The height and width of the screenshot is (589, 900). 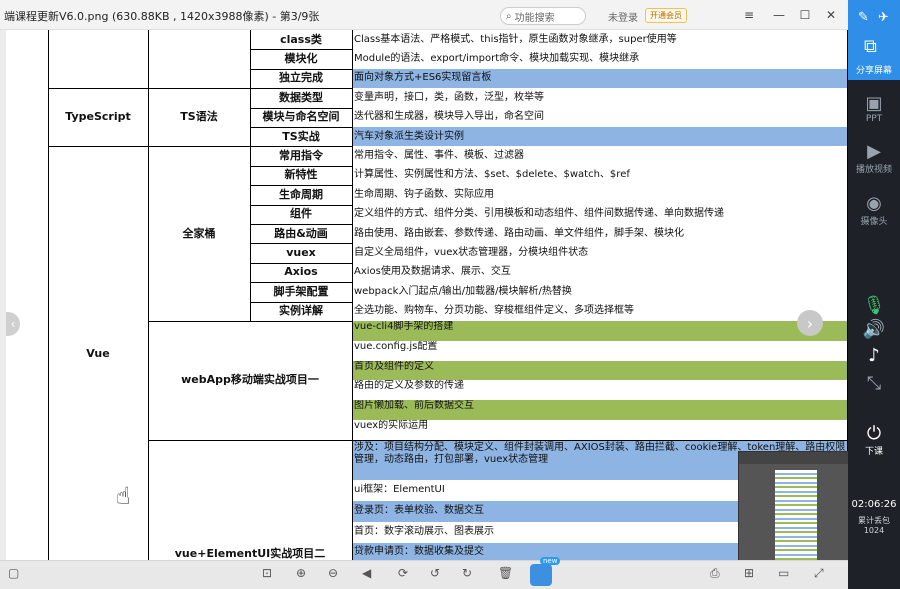 What do you see at coordinates (863, 17) in the screenshot?
I see `pen-icon: ✎` at bounding box center [863, 17].